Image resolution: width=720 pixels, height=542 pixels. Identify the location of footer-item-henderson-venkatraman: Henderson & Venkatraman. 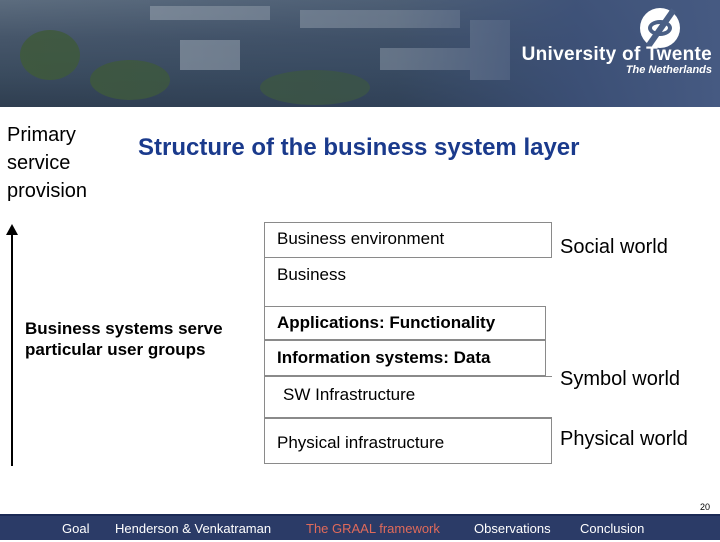
(193, 528).